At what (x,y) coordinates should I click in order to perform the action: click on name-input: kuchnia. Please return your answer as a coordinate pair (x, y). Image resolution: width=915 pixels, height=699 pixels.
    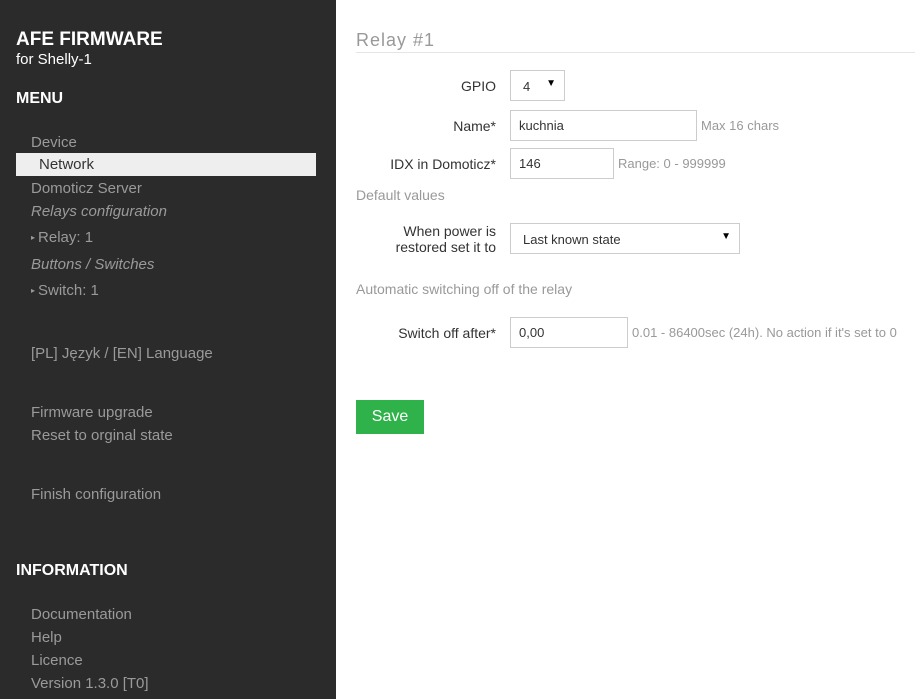
    Looking at the image, I should click on (603, 125).